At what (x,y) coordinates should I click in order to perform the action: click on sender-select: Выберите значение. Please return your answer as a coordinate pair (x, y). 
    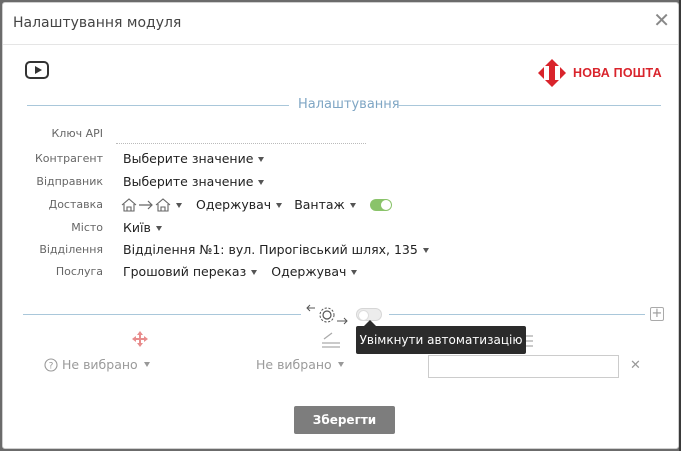
    Looking at the image, I should click on (194, 182).